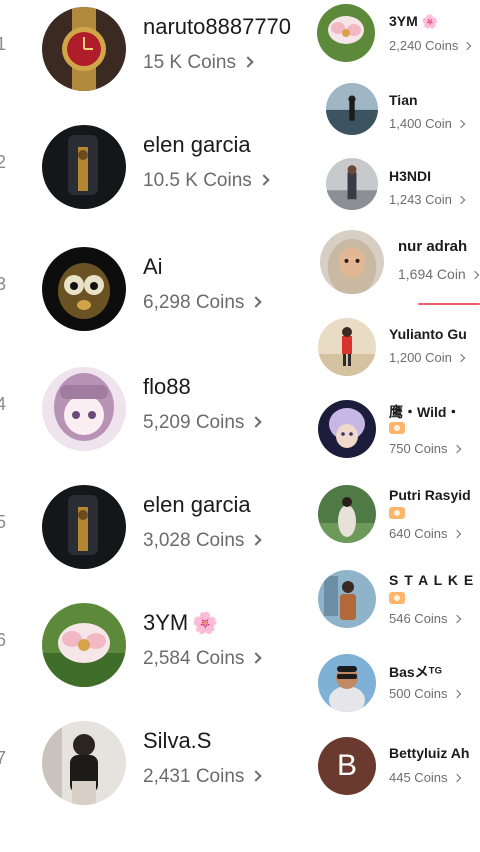 This screenshot has width=480, height=852. I want to click on anime-boy-avatar, so click(347, 429).